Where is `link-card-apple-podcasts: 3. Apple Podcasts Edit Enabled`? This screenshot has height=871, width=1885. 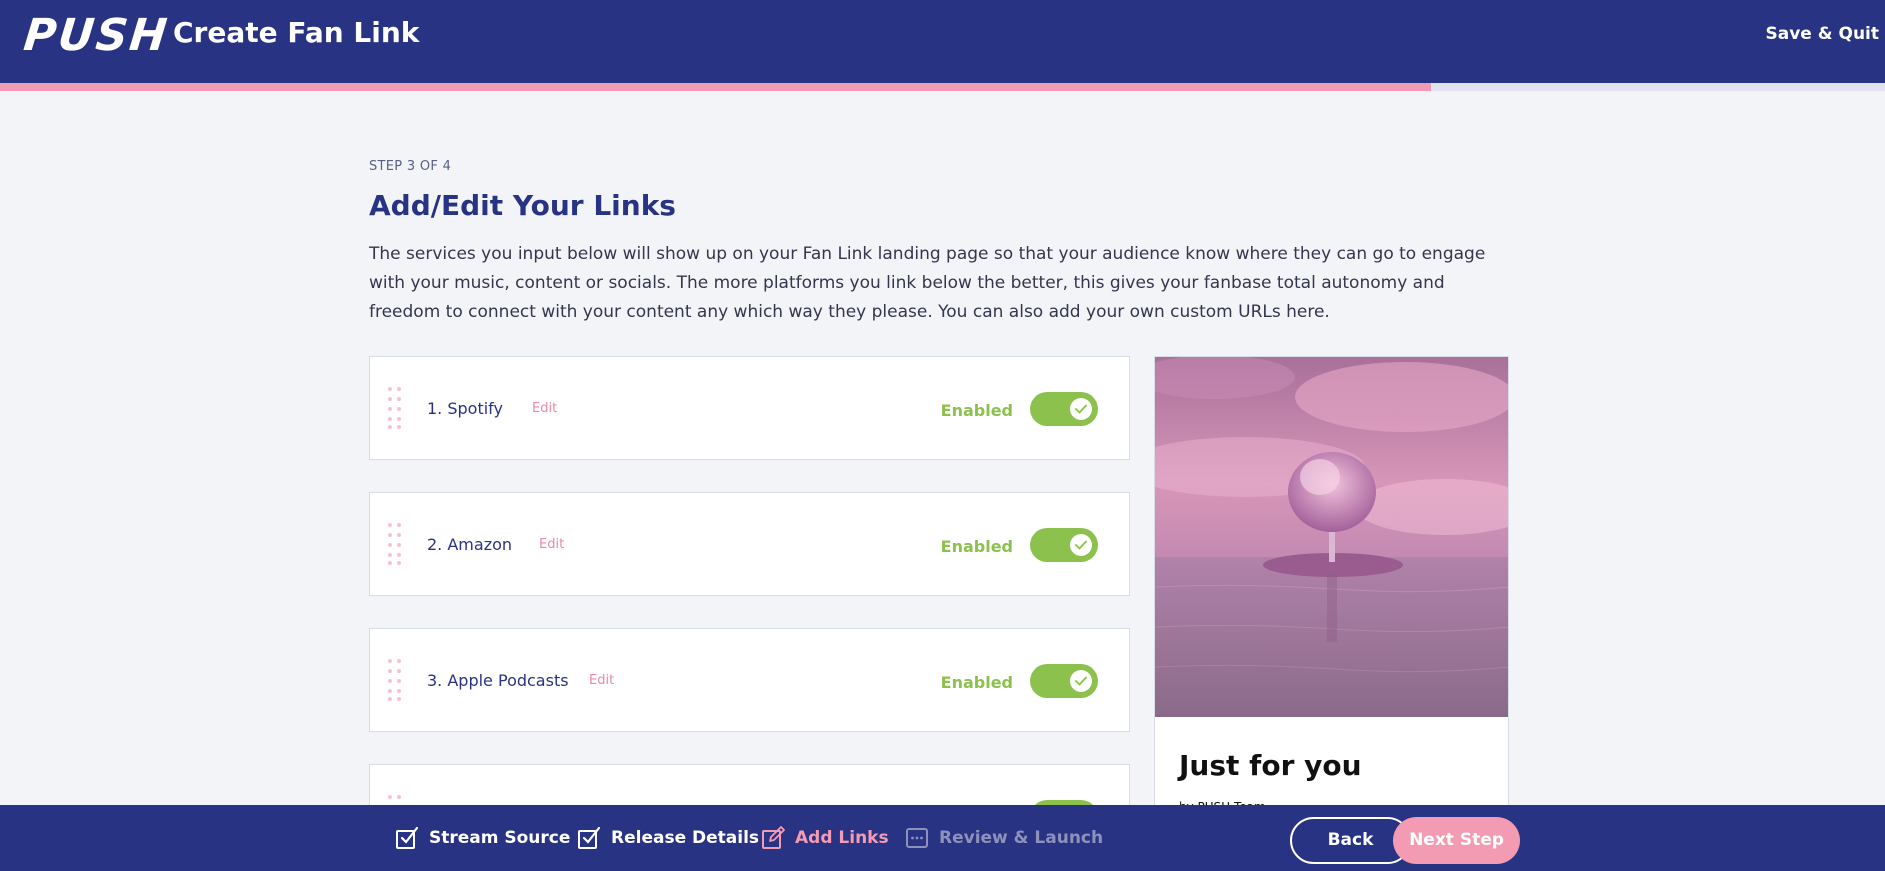
link-card-apple-podcasts: 3. Apple Podcasts Edit Enabled is located at coordinates (749, 680).